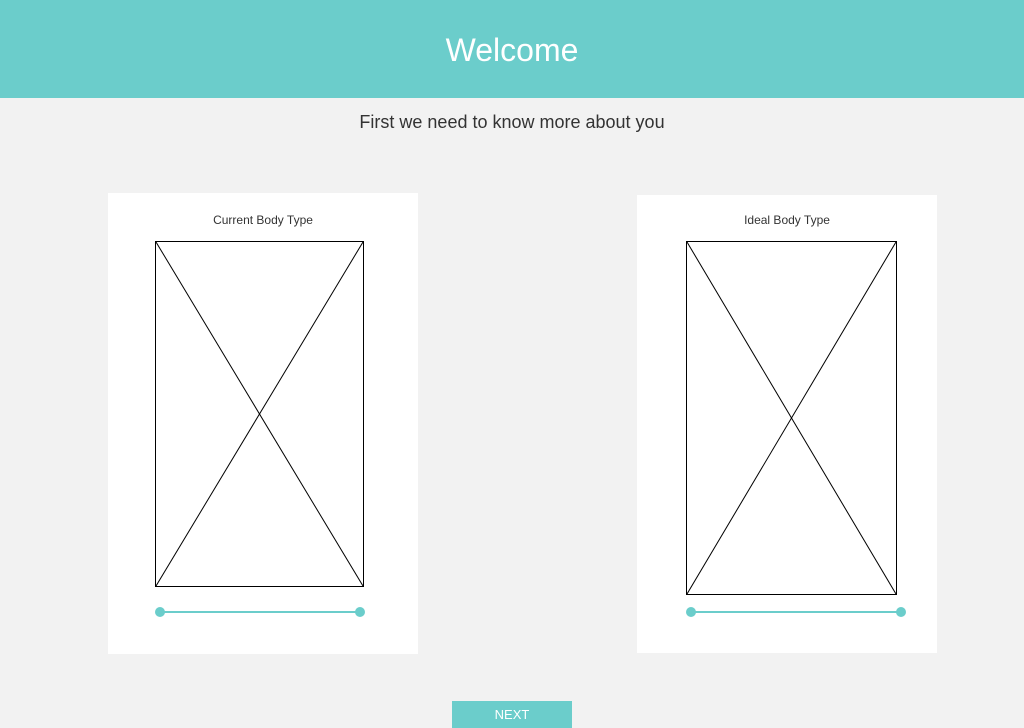  Describe the element at coordinates (263, 220) in the screenshot. I see `current-body-type-title: Current Body Type` at that location.